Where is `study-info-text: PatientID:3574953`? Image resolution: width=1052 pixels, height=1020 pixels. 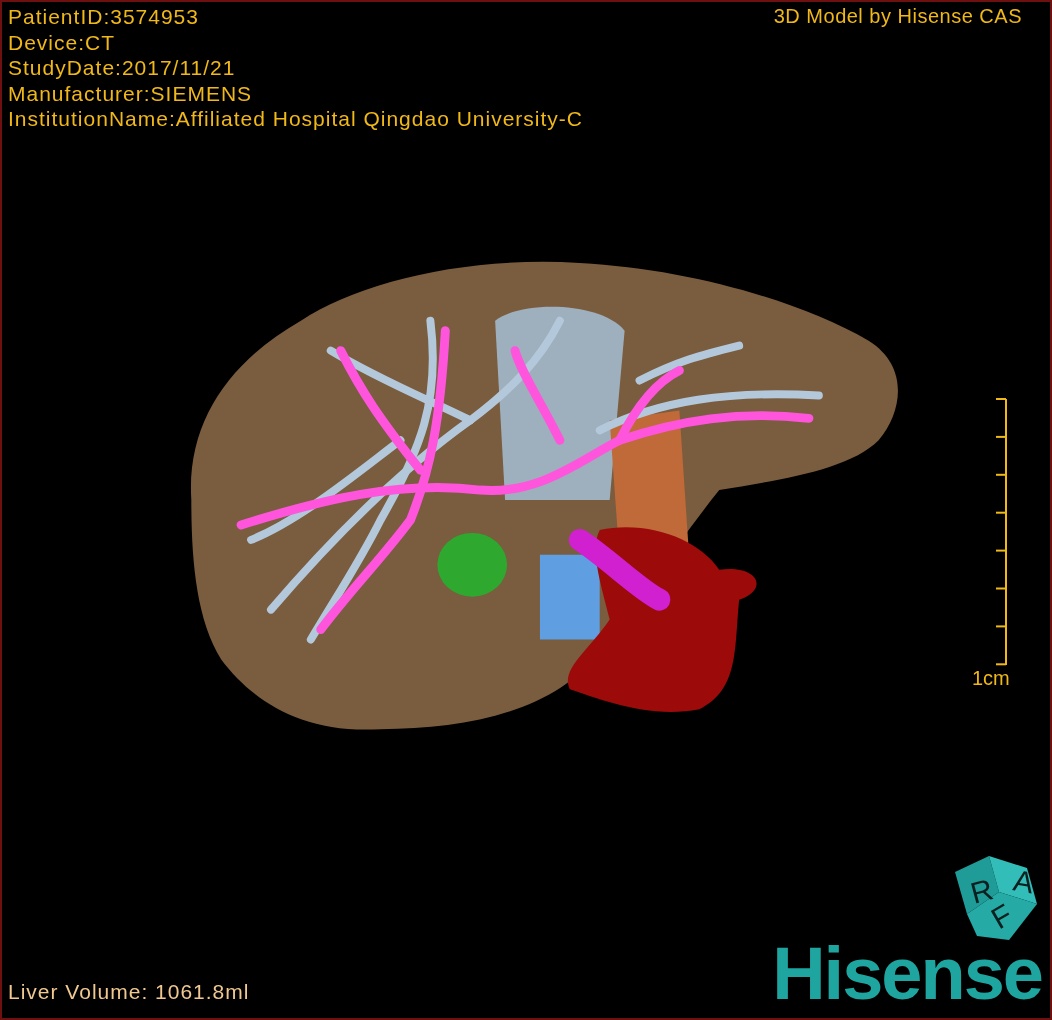 study-info-text: PatientID:3574953 is located at coordinates (103, 17).